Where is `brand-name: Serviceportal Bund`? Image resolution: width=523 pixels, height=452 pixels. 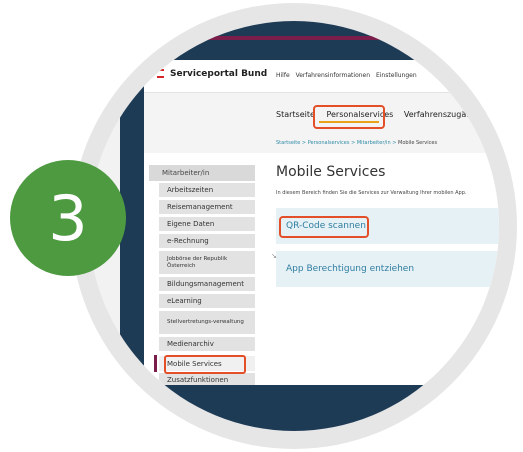 brand-name: Serviceportal Bund is located at coordinates (219, 74).